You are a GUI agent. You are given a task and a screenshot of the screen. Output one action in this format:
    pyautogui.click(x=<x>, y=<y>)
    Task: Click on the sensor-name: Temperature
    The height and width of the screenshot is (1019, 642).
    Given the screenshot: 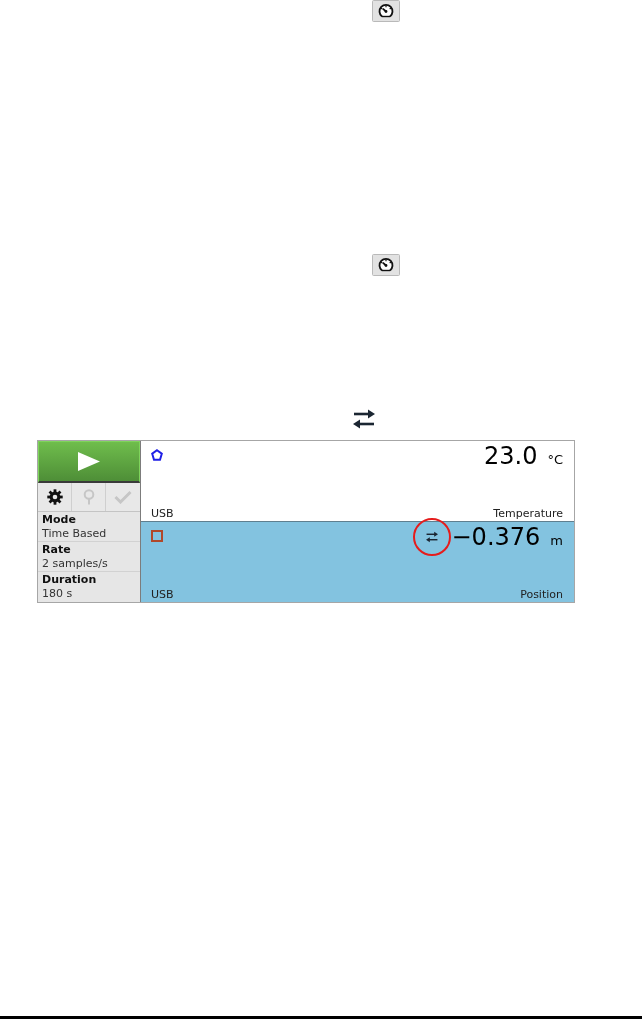 What is the action you would take?
    pyautogui.click(x=528, y=513)
    